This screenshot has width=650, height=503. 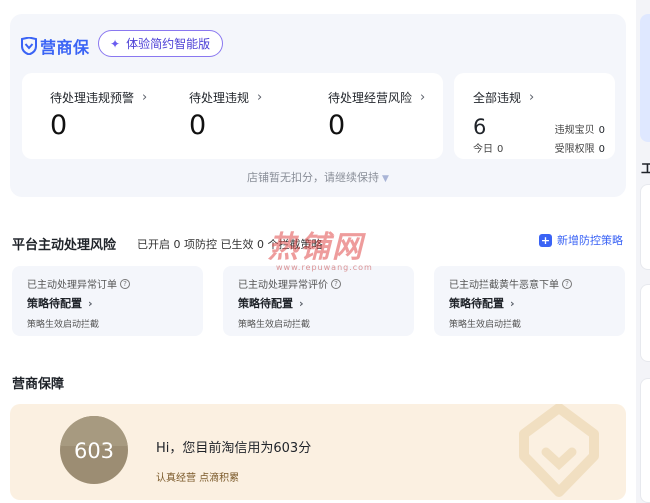 I want to click on caret-down-icon: ▼, so click(x=385, y=179).